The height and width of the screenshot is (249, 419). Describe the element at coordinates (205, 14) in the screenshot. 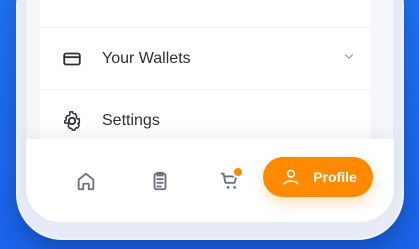

I see `menu-item-top-cropped` at that location.